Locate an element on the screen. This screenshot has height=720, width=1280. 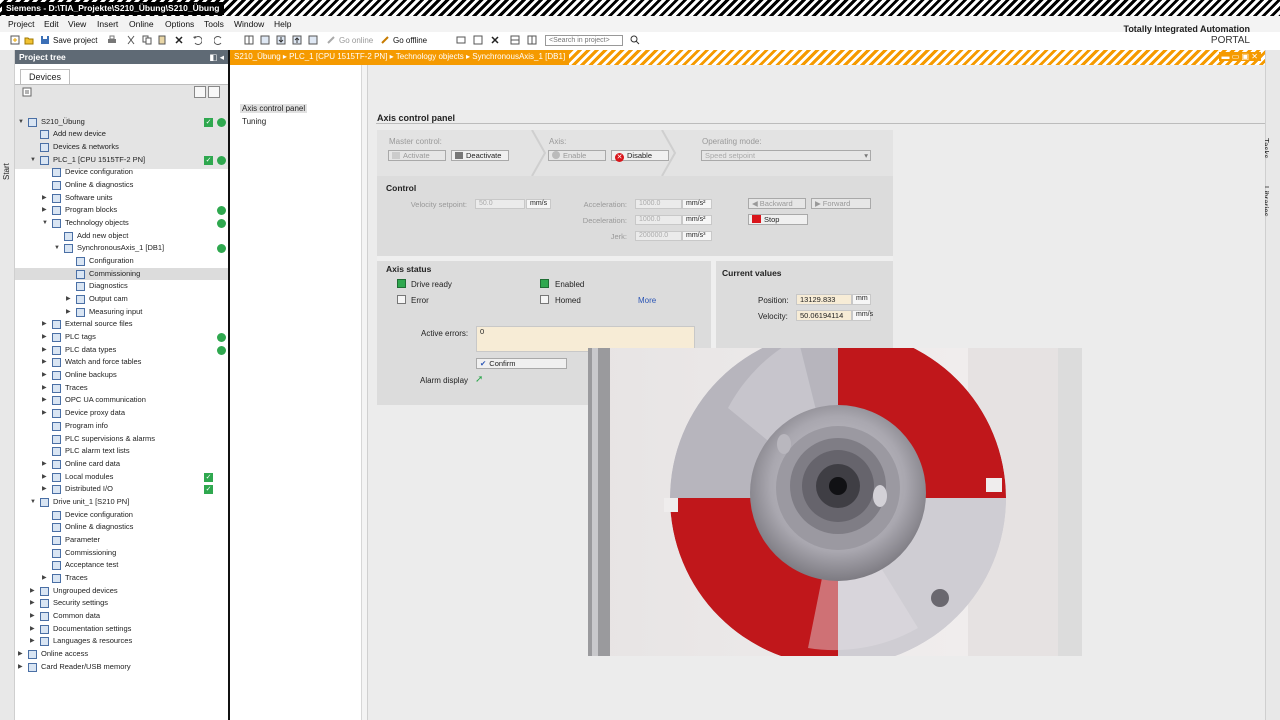
menu-online: Online is located at coordinates (141, 24).